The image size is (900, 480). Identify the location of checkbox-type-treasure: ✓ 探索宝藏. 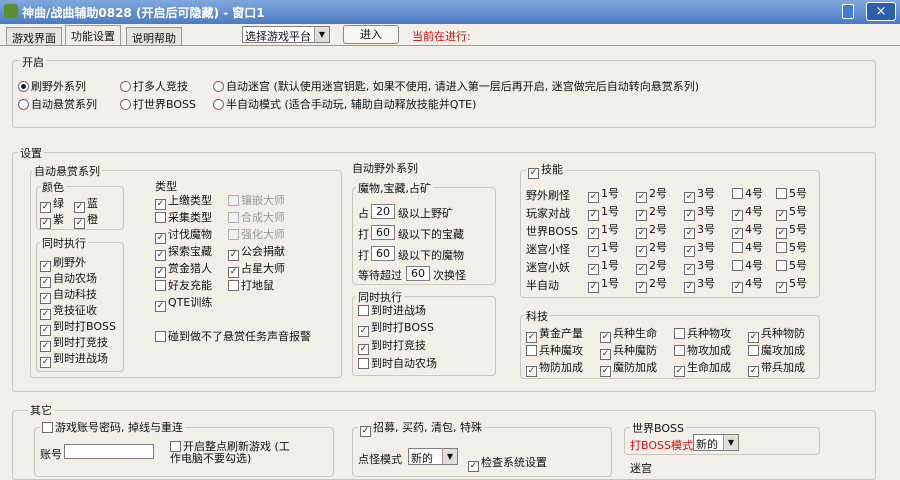
(183, 253).